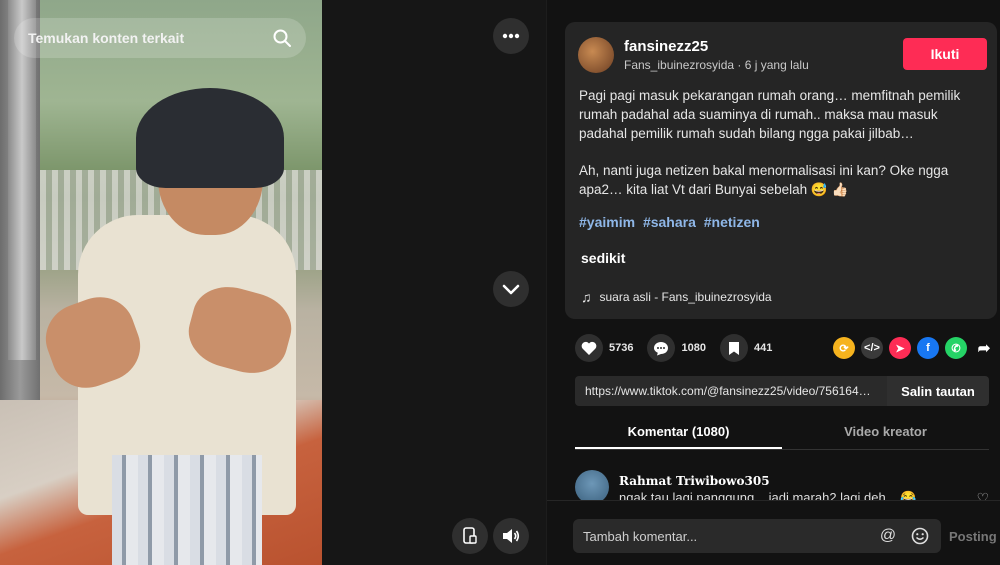 This screenshot has width=1000, height=565. Describe the element at coordinates (604, 348) in the screenshot. I see `like-stat: 5736` at that location.